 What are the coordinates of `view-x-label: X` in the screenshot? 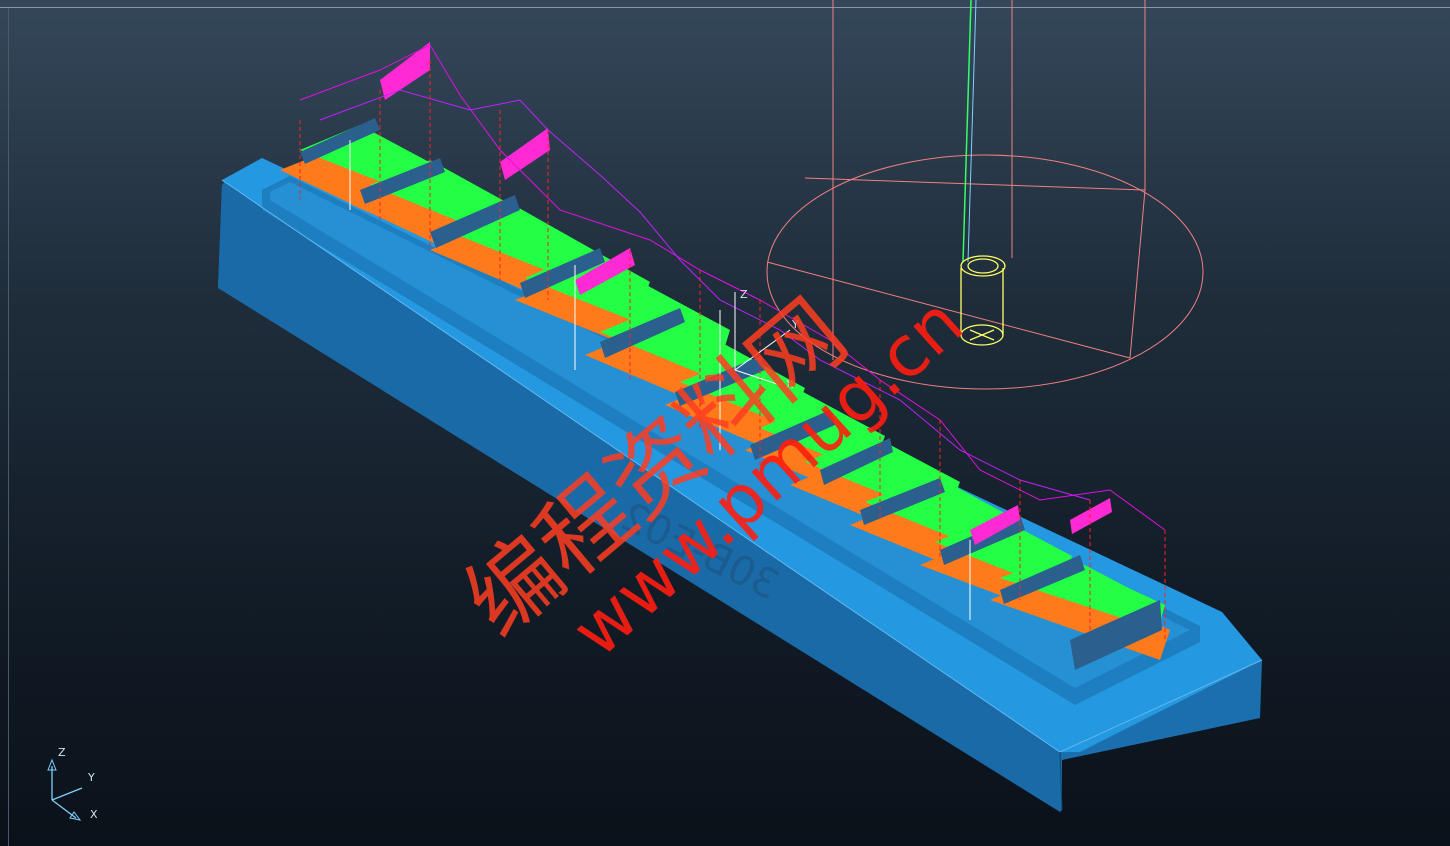 It's located at (94, 814).